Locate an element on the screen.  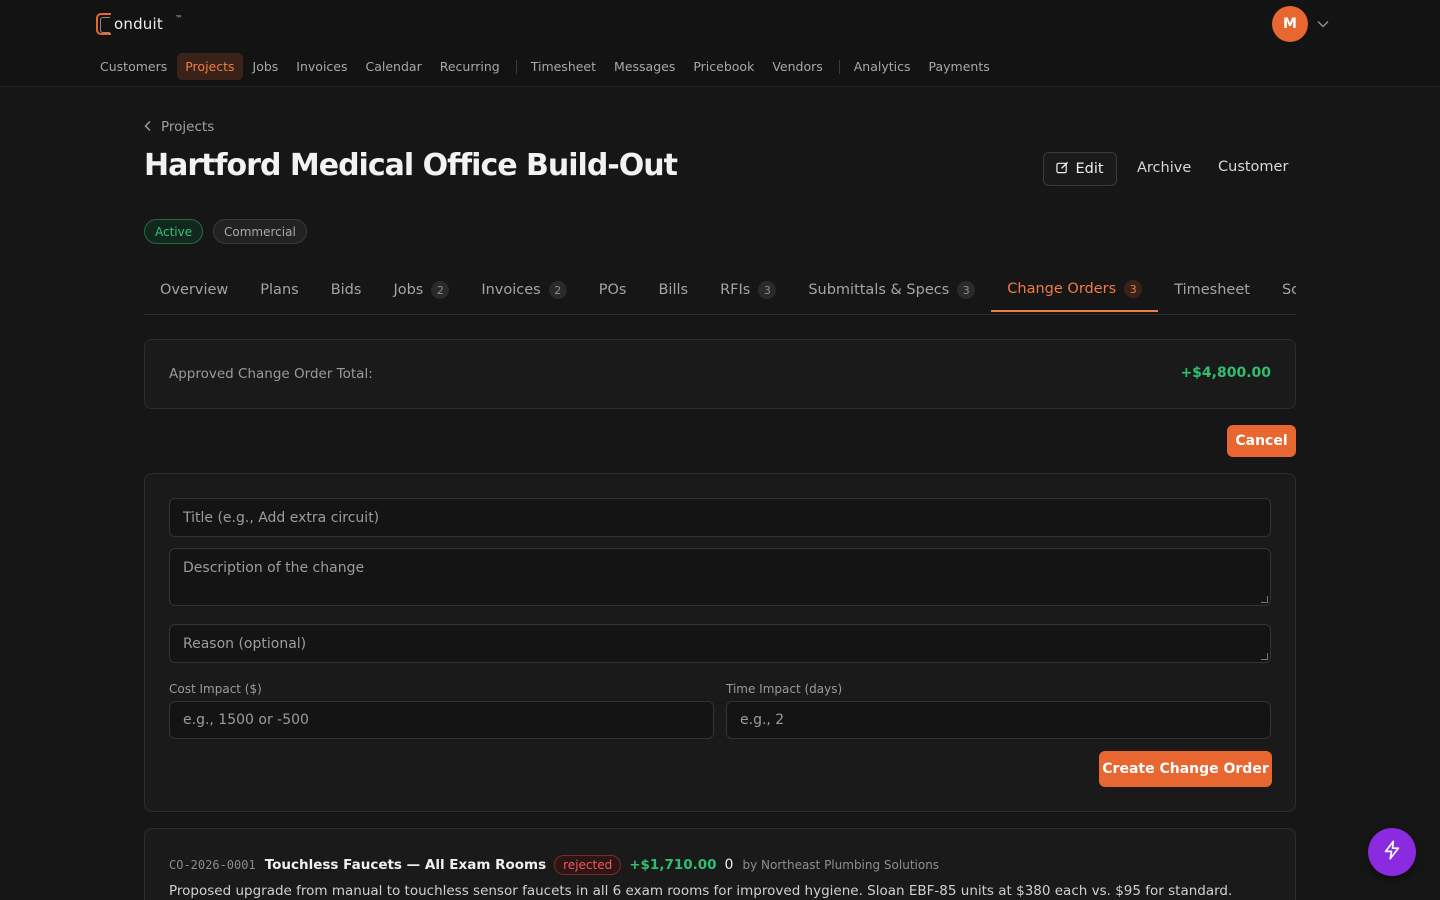
status-badge: rejected is located at coordinates (588, 865).